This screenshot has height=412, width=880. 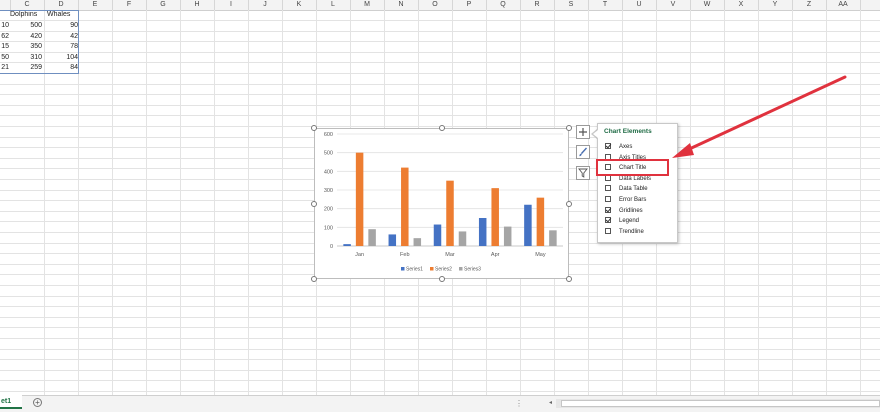 What do you see at coordinates (23, 15) in the screenshot?
I see `header-dolphins: Dolphins` at bounding box center [23, 15].